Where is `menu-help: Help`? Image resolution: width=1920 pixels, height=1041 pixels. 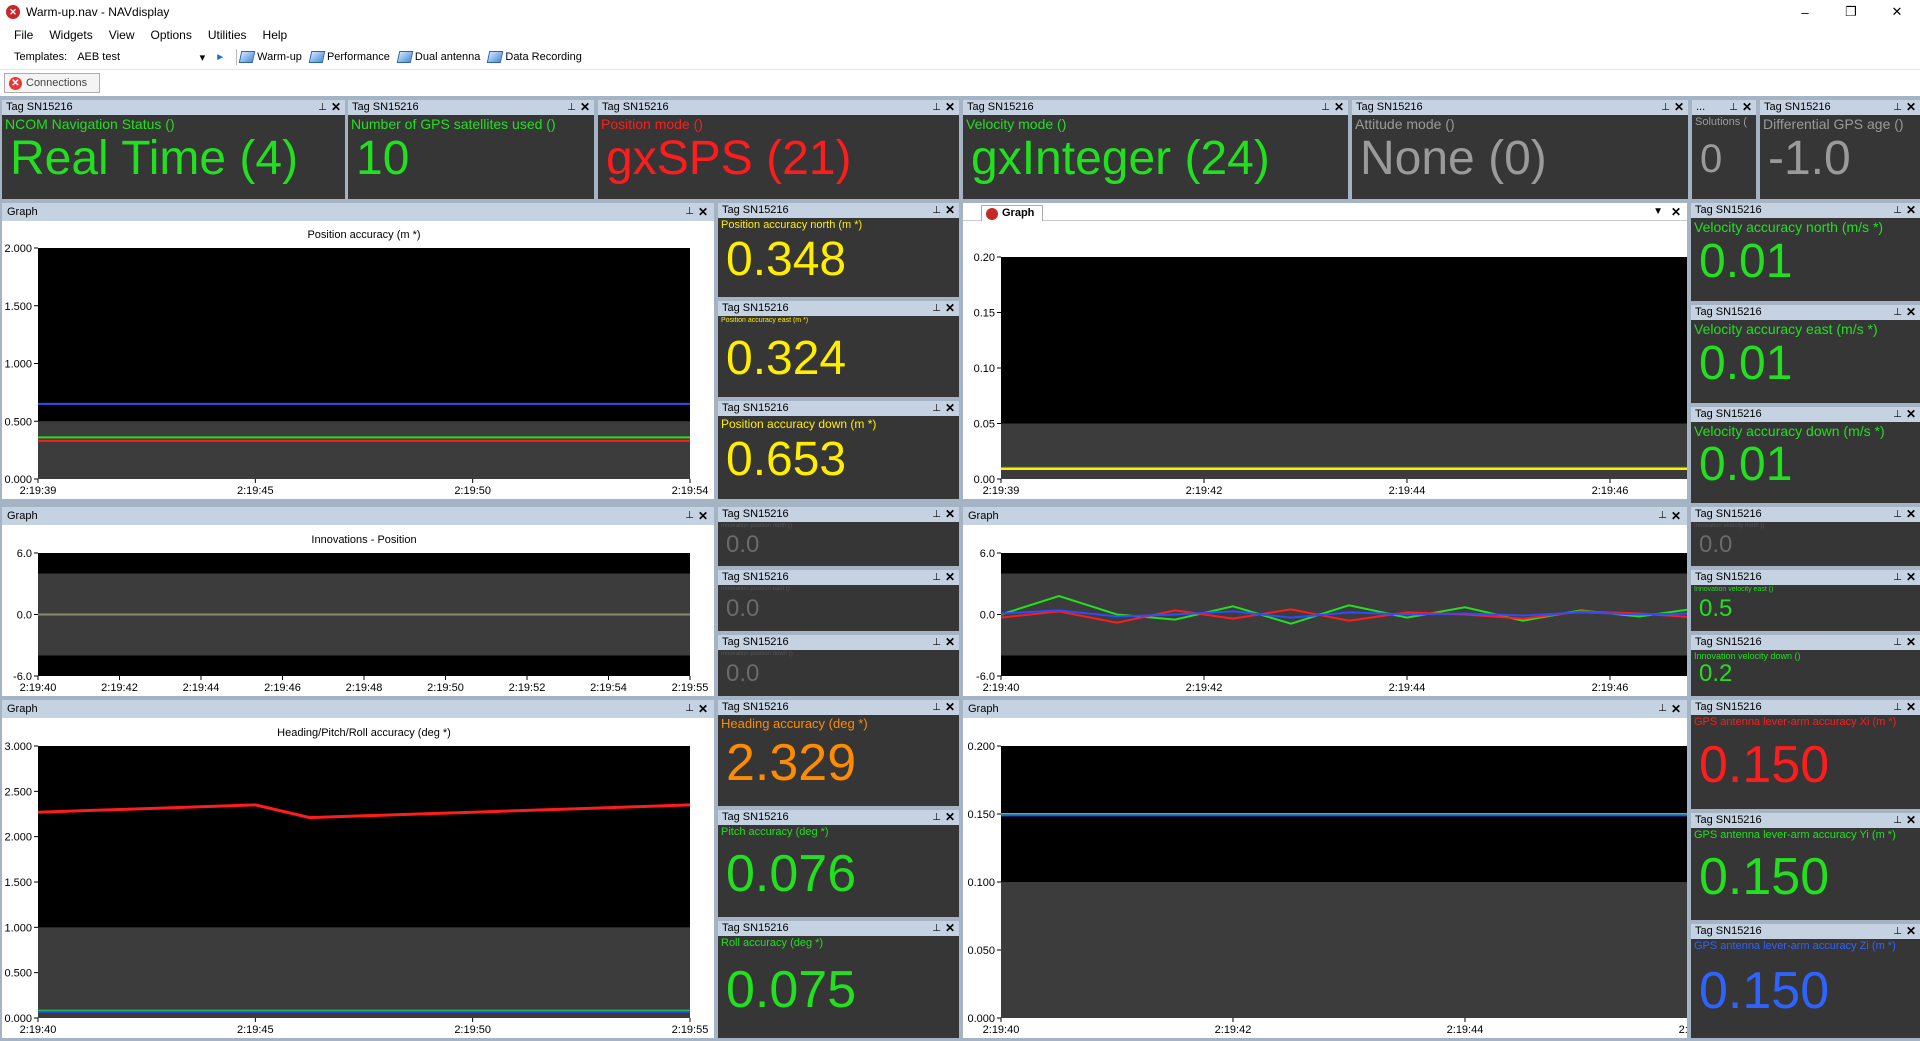 menu-help: Help is located at coordinates (275, 35).